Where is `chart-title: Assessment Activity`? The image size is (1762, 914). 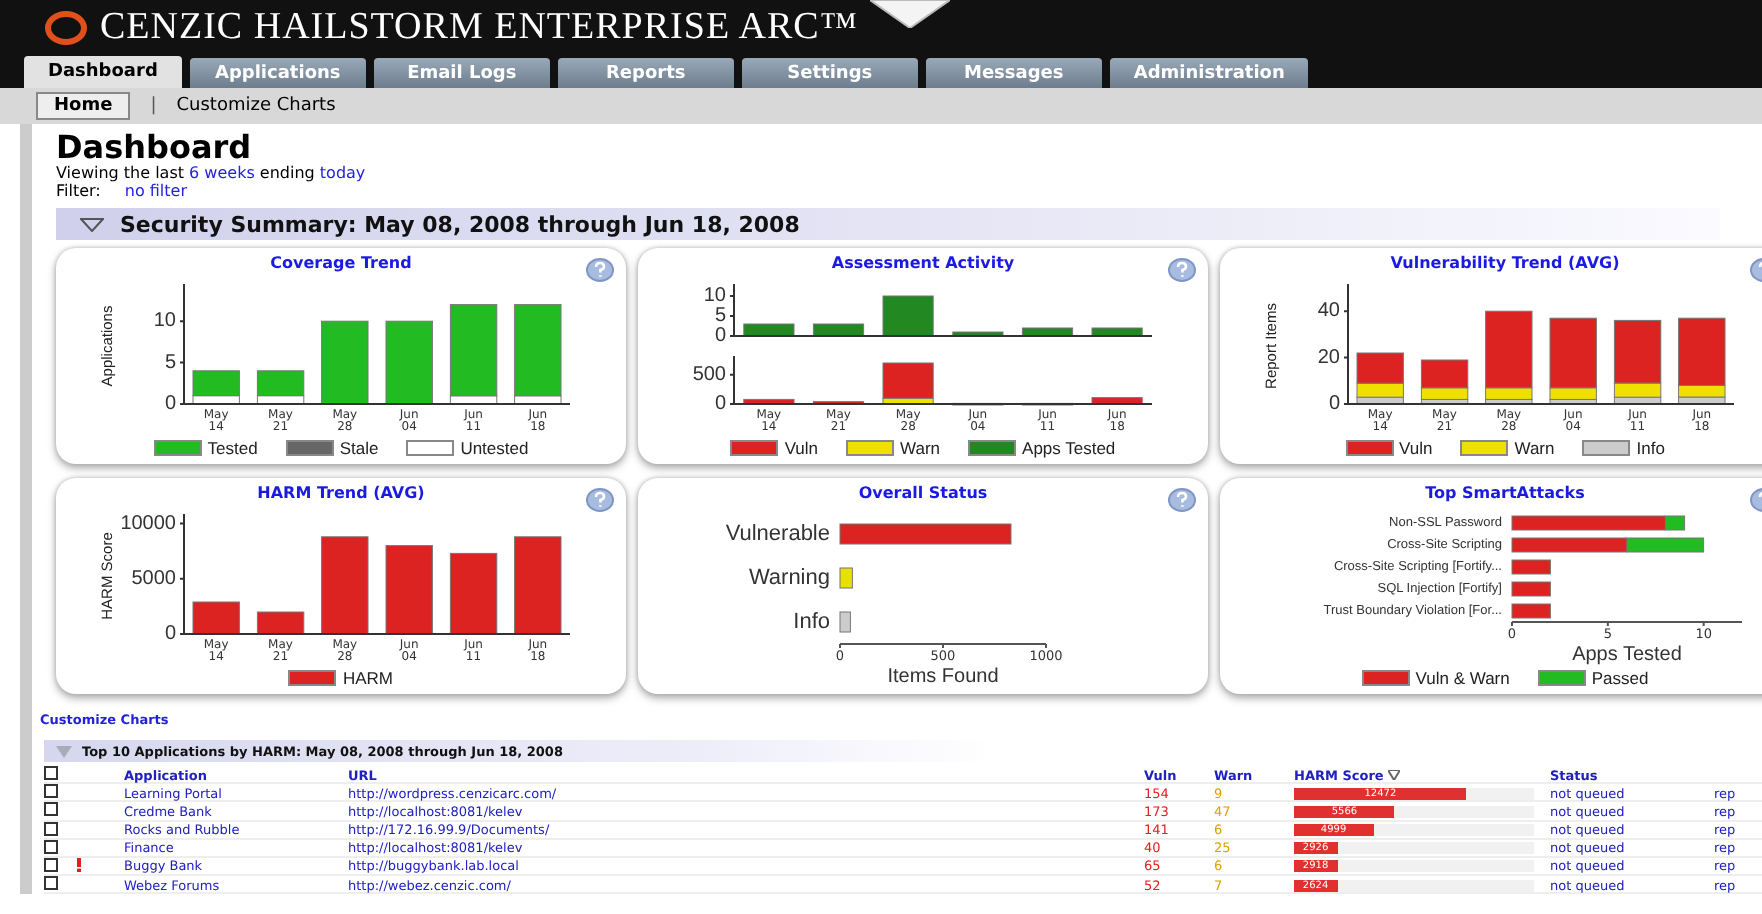
chart-title: Assessment Activity is located at coordinates (923, 265).